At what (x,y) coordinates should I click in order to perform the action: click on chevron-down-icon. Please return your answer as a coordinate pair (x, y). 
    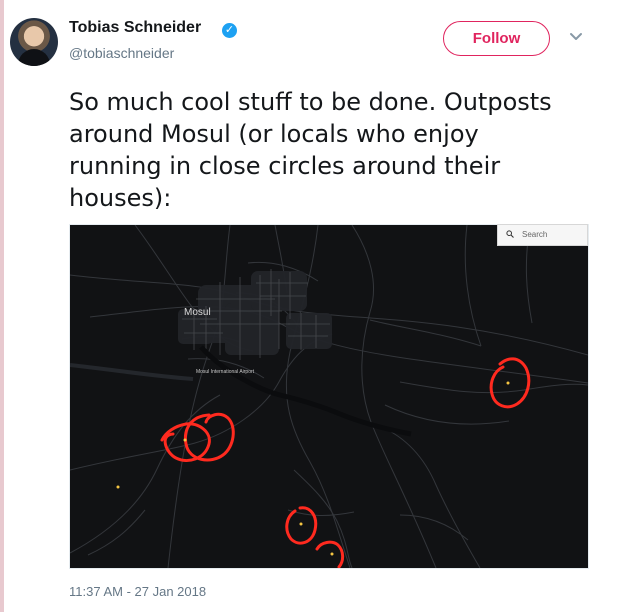
    Looking at the image, I should click on (576, 37).